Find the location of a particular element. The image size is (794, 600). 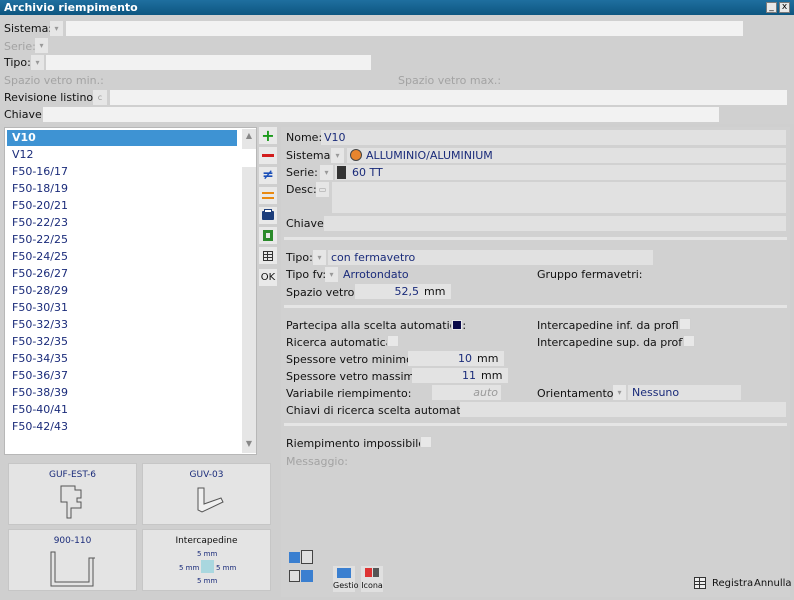

list-item: F50-26/27 is located at coordinates (122, 274).